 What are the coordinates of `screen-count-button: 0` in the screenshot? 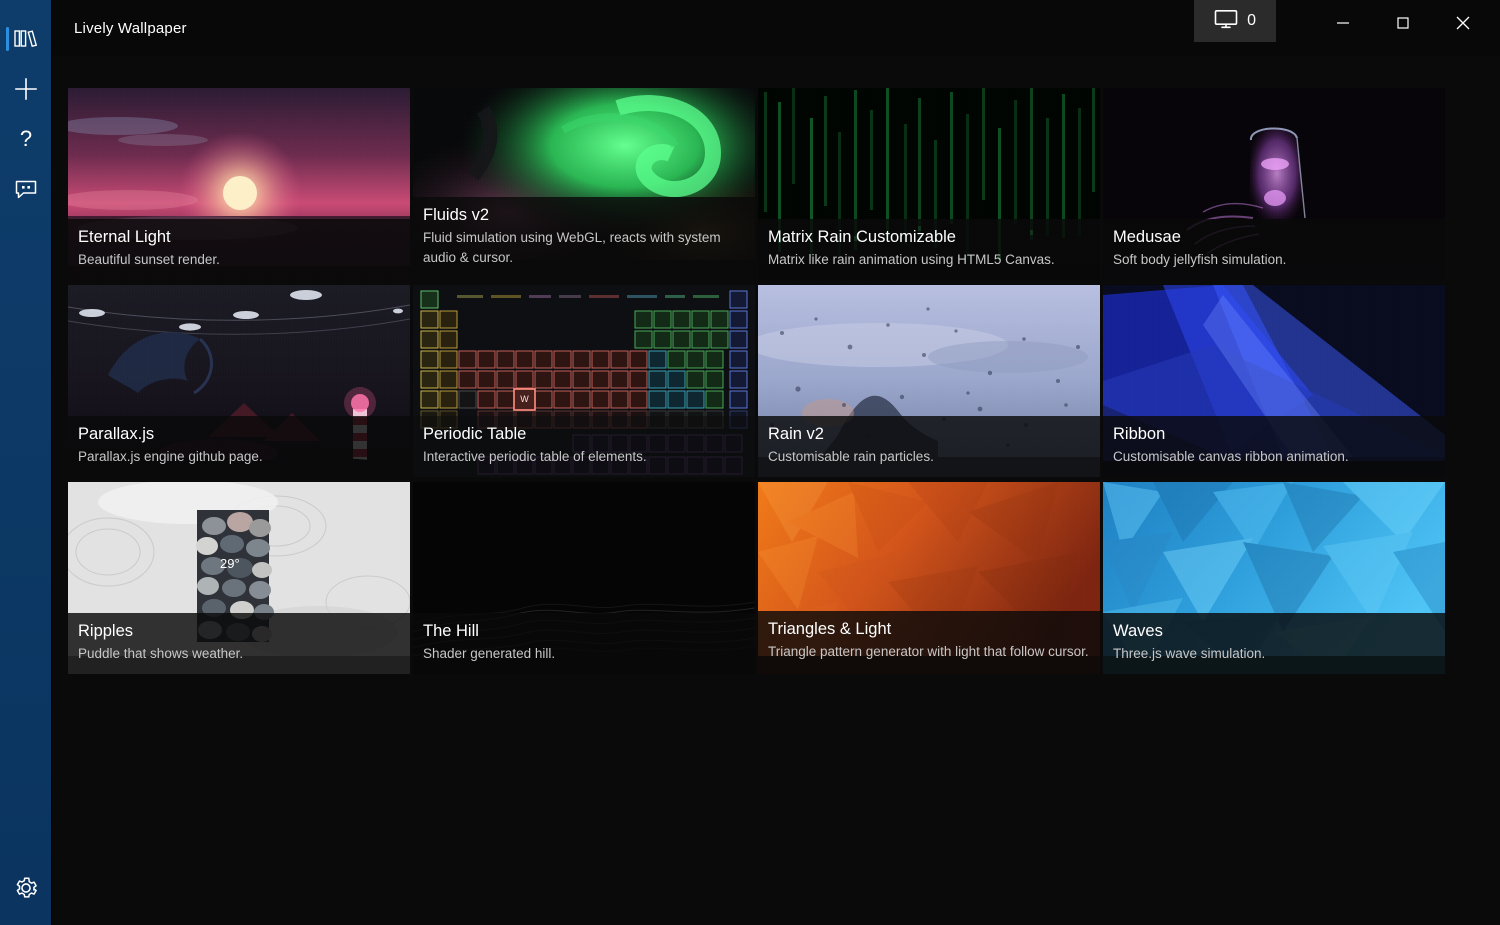 It's located at (1235, 21).